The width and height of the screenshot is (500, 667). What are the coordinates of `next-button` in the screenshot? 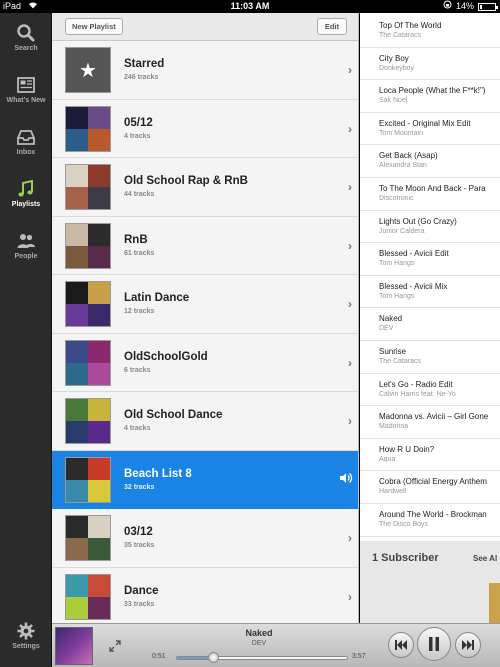 It's located at (468, 645).